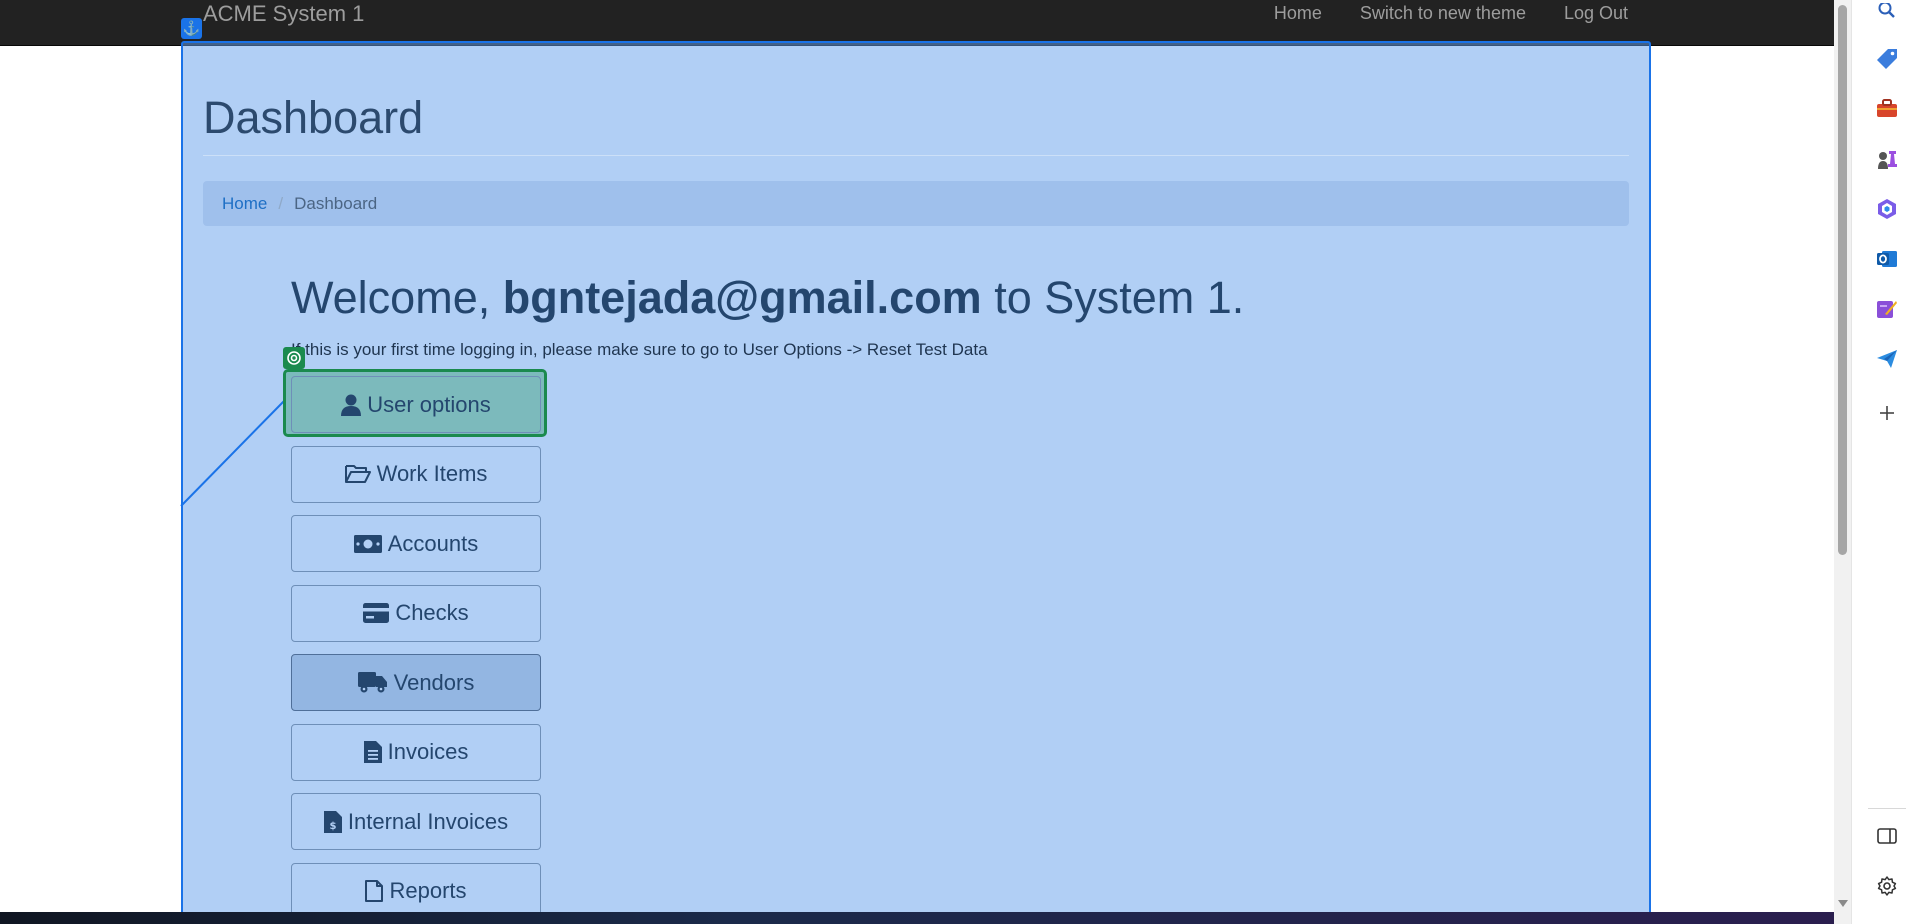 Image resolution: width=1920 pixels, height=924 pixels. What do you see at coordinates (376, 613) in the screenshot?
I see `credit-card-icon` at bounding box center [376, 613].